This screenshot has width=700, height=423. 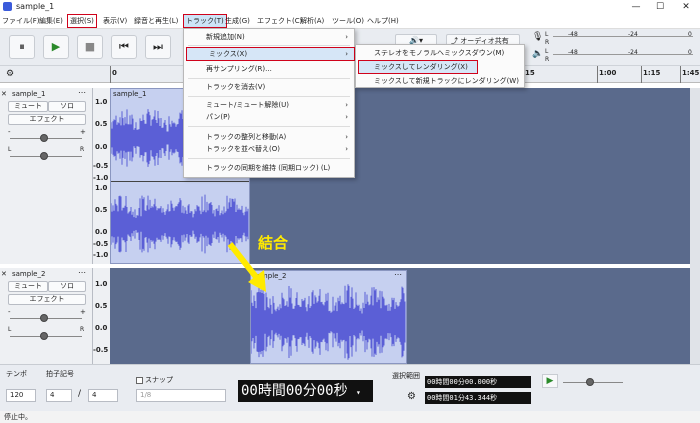 What do you see at coordinates (350, 417) in the screenshot?
I see `status-bar: 停止中。` at bounding box center [350, 417].